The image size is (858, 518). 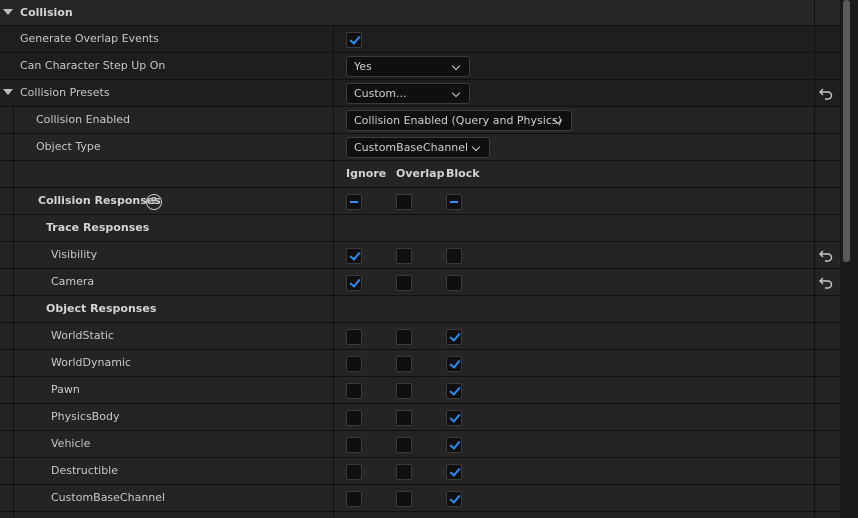 I want to click on collision-section-header: Collision, so click(x=420, y=13).